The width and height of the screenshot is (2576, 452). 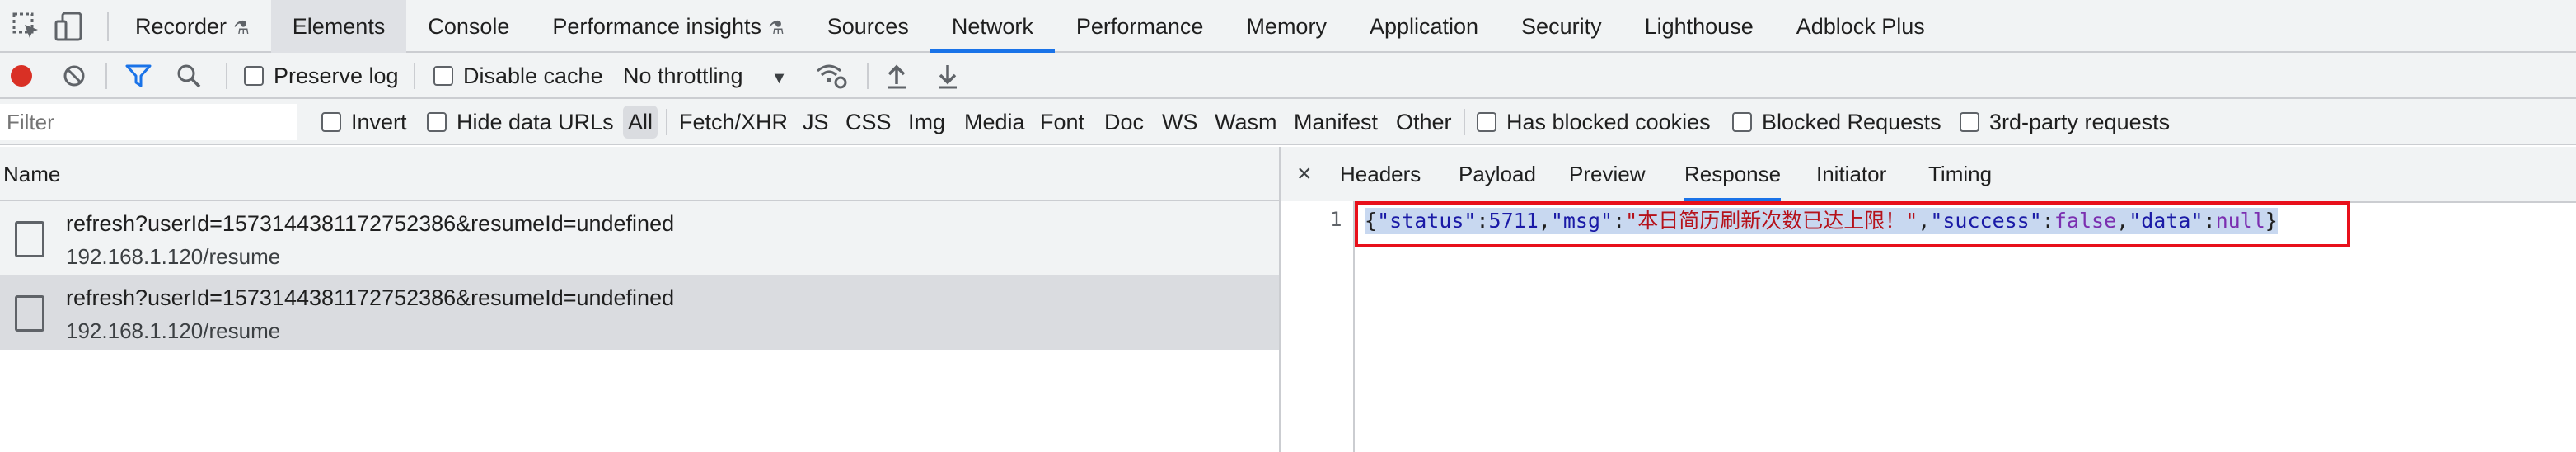 What do you see at coordinates (74, 75) in the screenshot?
I see `clear-icon` at bounding box center [74, 75].